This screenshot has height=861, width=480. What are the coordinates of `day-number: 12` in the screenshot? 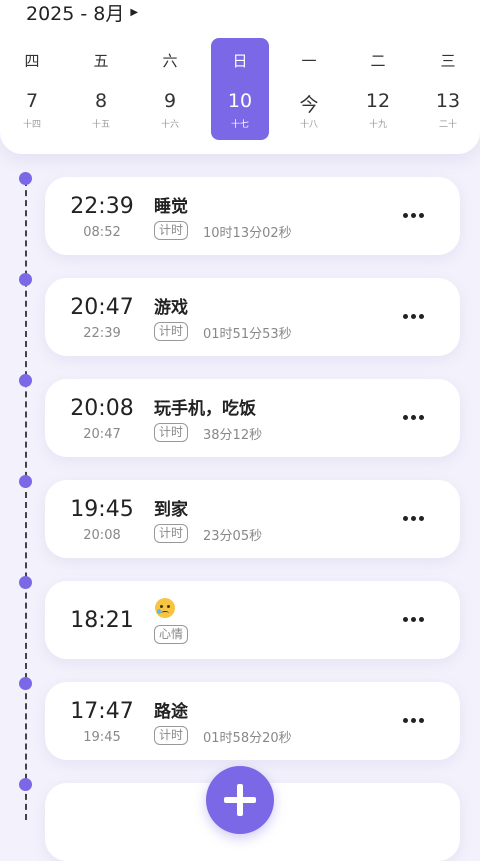 It's located at (378, 101).